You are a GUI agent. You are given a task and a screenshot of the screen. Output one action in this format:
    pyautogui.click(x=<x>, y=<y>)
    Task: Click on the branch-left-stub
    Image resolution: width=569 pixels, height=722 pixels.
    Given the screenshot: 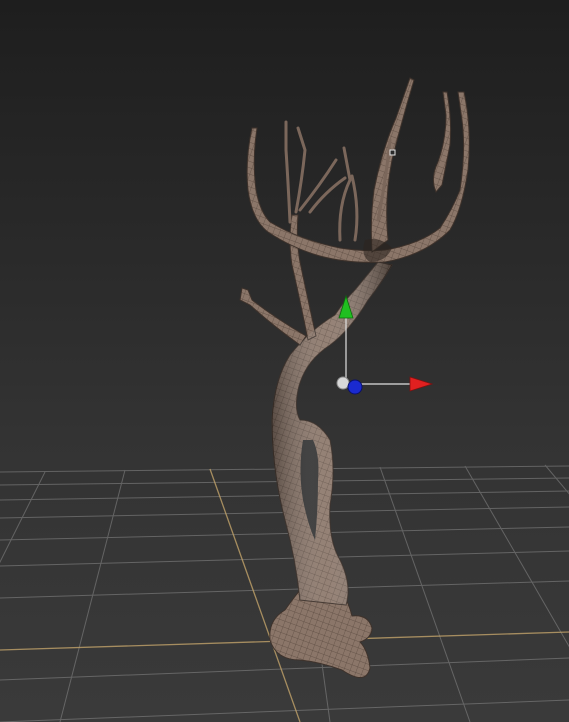 What is the action you would take?
    pyautogui.click(x=273, y=316)
    